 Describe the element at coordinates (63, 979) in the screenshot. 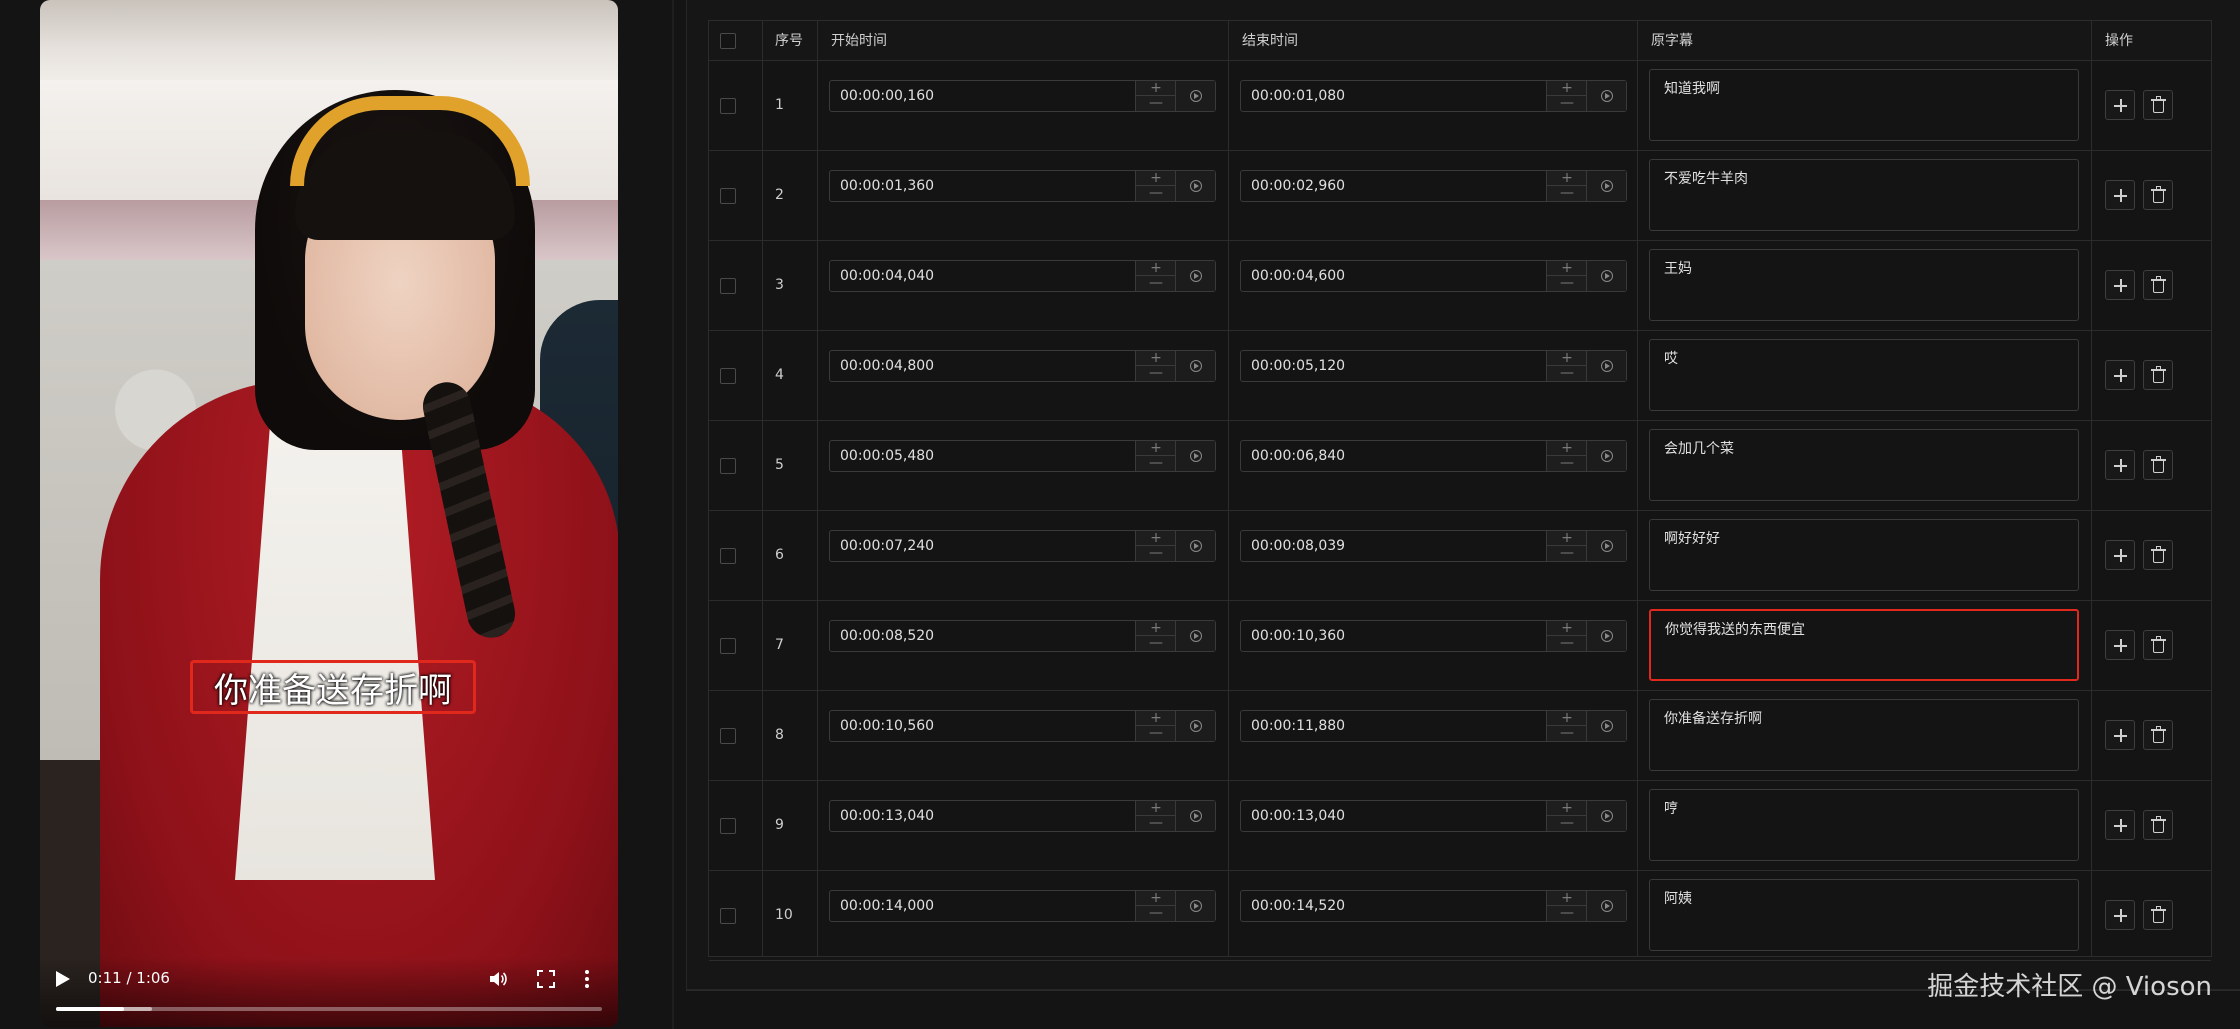

I see `play-icon` at that location.